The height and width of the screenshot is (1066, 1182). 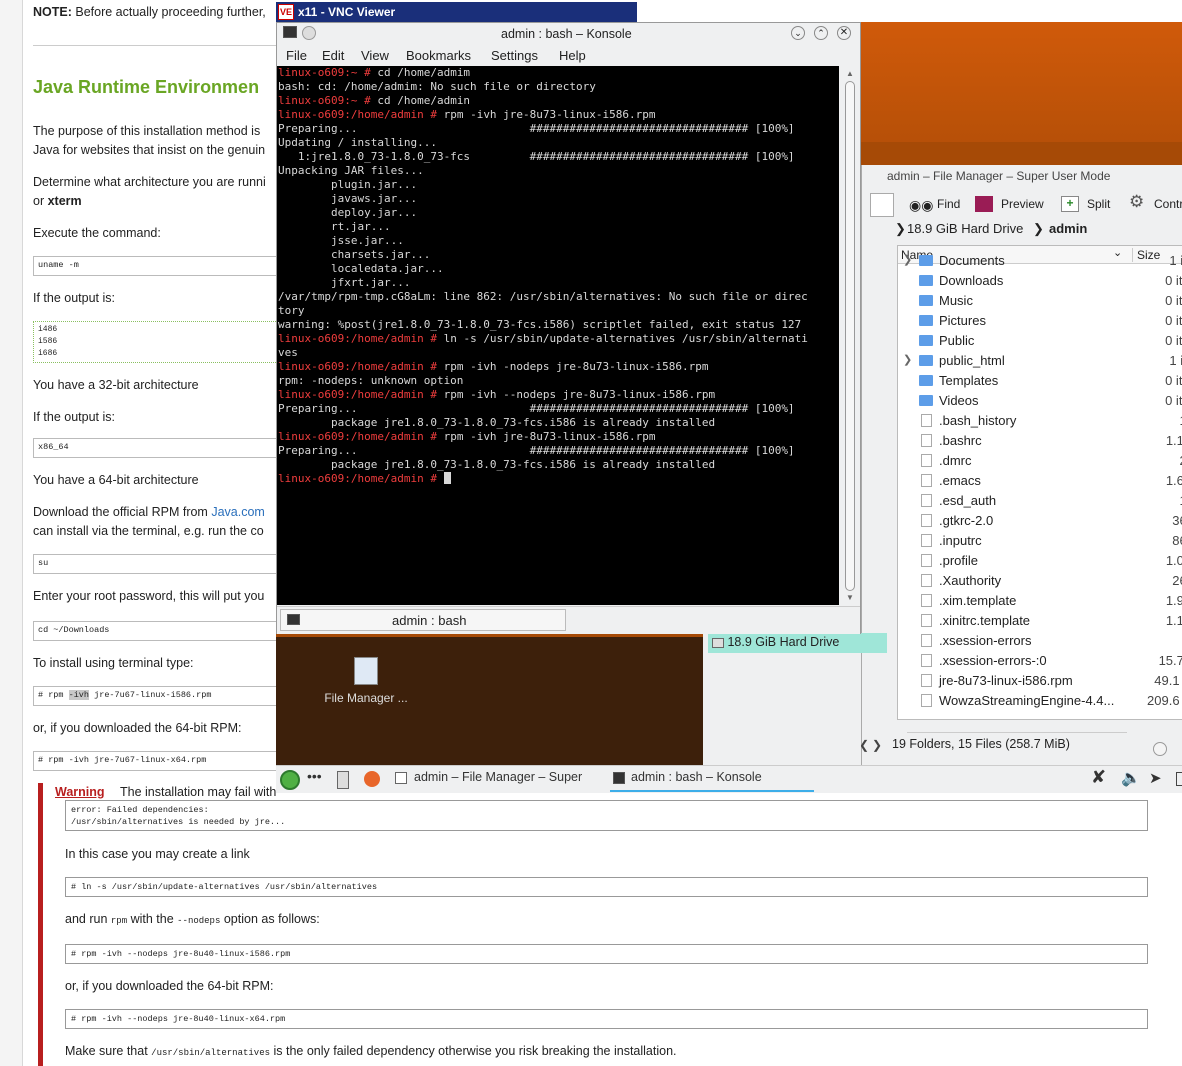 What do you see at coordinates (1040, 561) in the screenshot?
I see `file-row: .profile 1.0 k` at bounding box center [1040, 561].